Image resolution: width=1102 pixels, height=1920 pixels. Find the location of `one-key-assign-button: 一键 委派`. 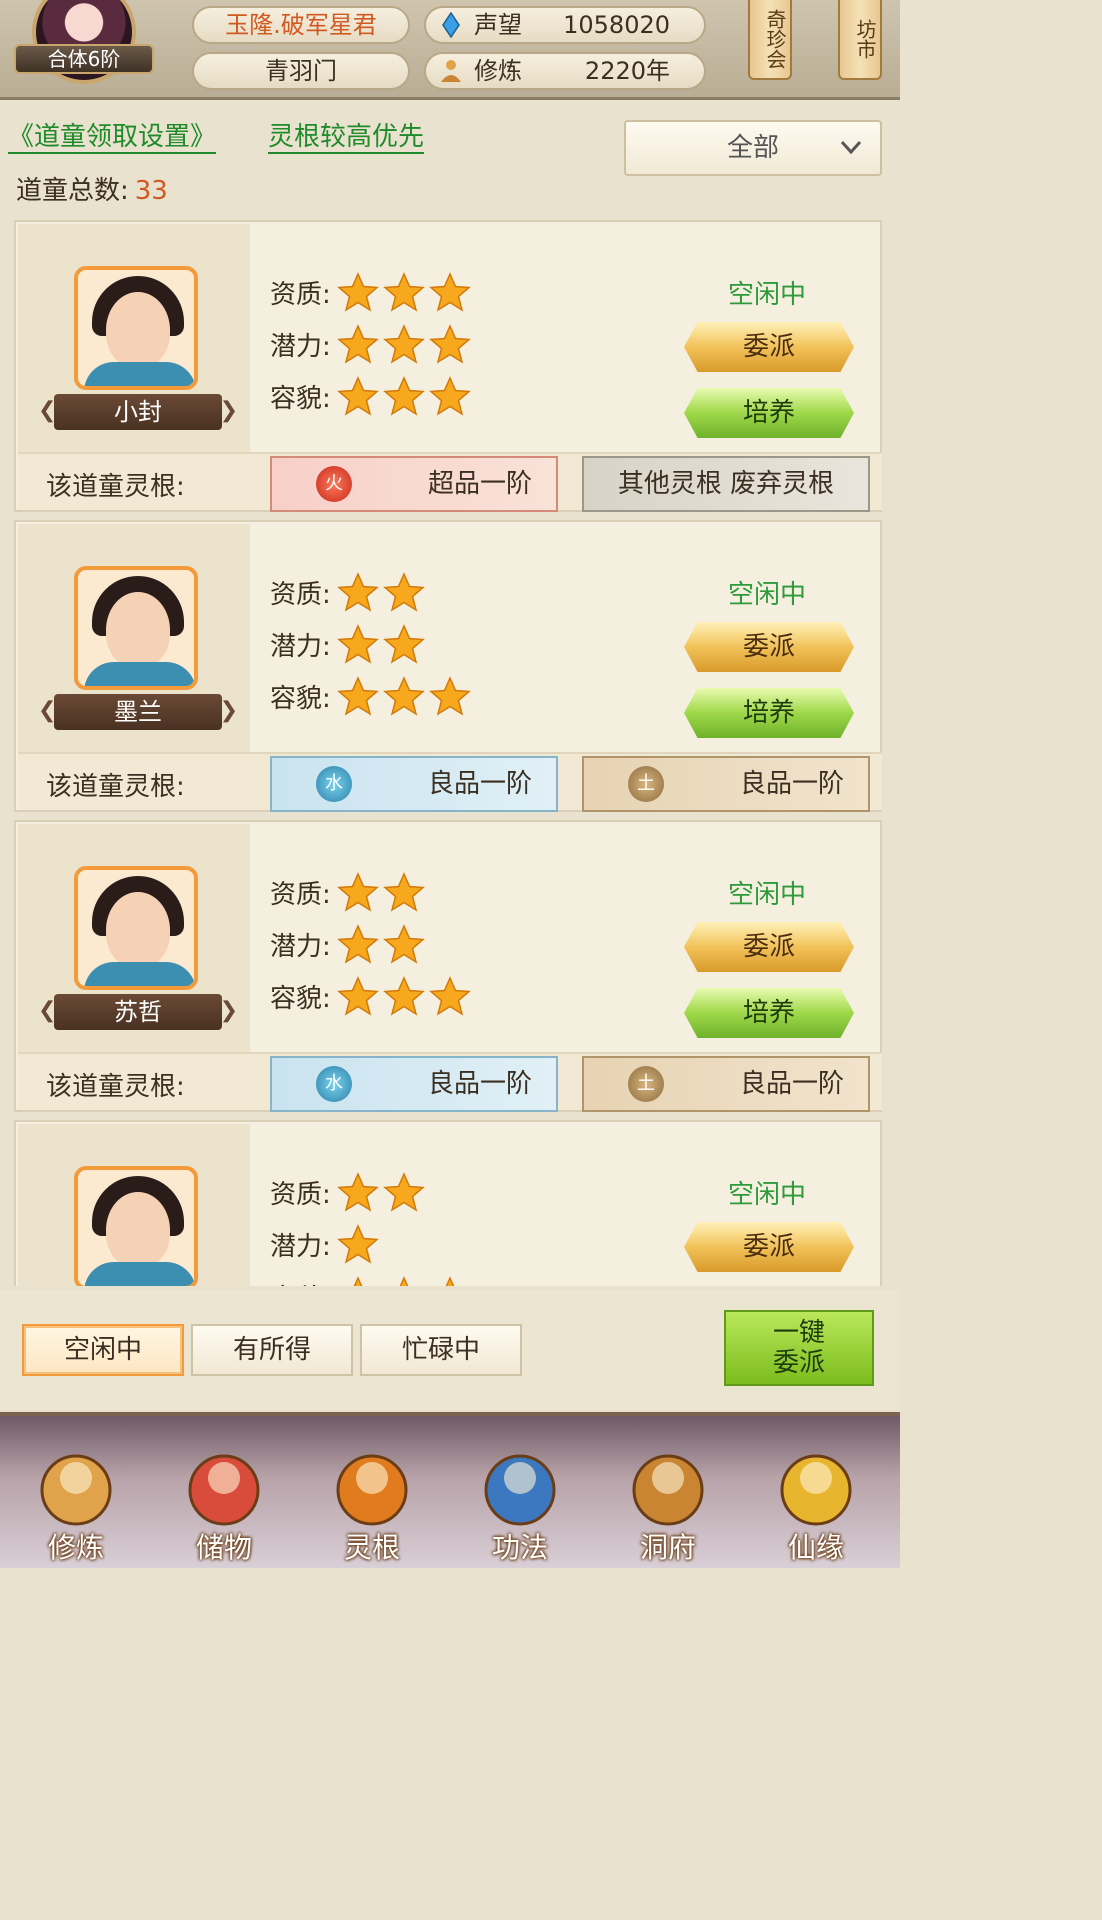

one-key-assign-button: 一键 委派 is located at coordinates (799, 1348).